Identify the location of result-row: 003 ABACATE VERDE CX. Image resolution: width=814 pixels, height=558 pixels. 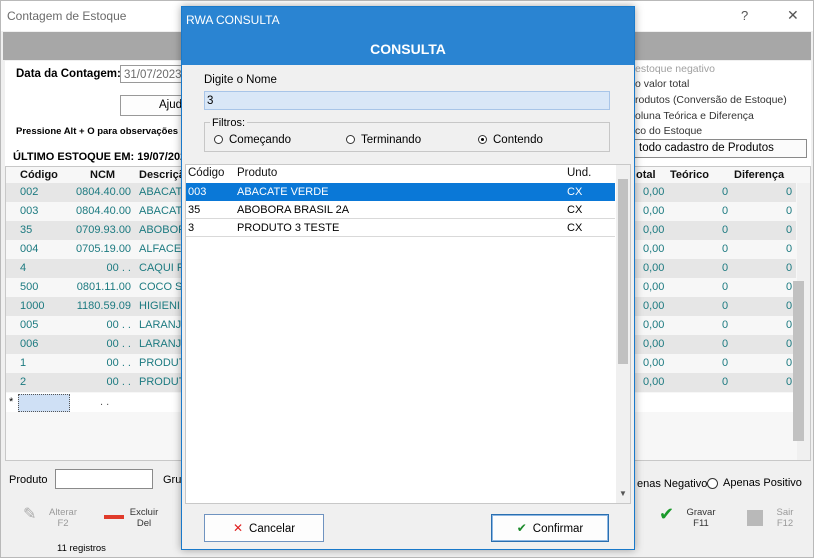
(400, 192).